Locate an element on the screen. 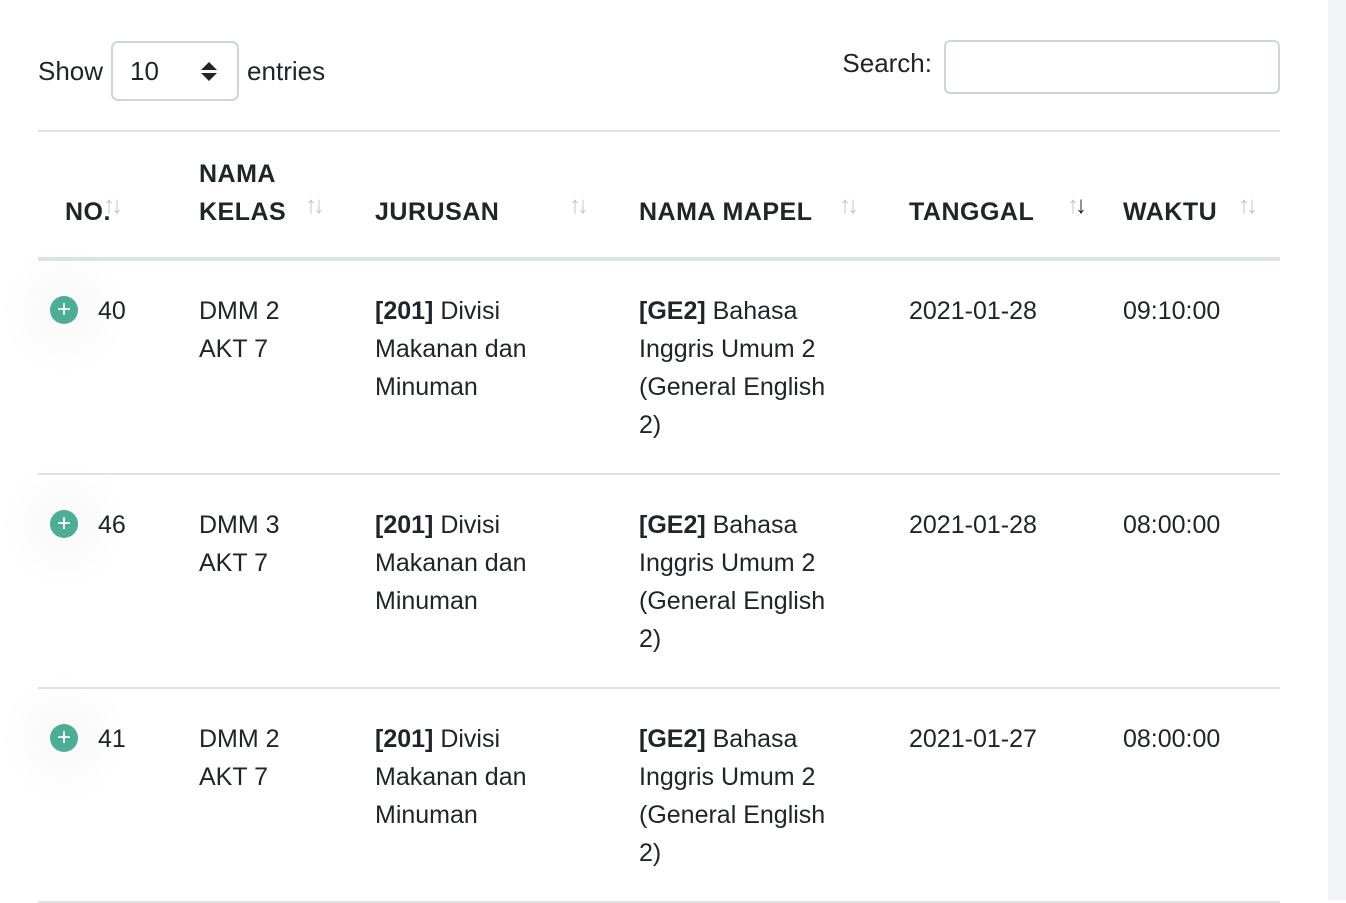 The width and height of the screenshot is (1346, 903). column-header-label-line2: WAKTU is located at coordinates (1170, 212).